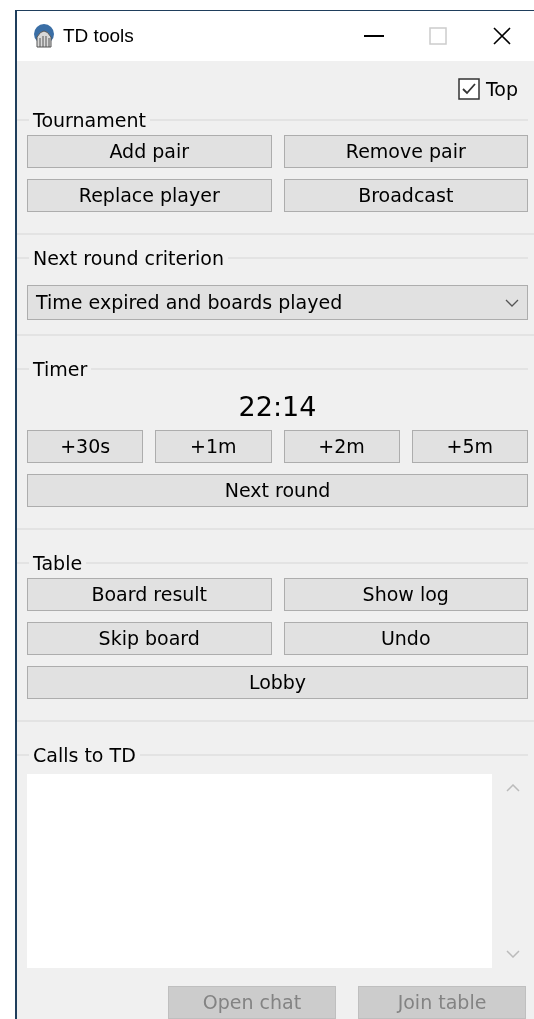  What do you see at coordinates (149, 151) in the screenshot?
I see `button: Add pair` at bounding box center [149, 151].